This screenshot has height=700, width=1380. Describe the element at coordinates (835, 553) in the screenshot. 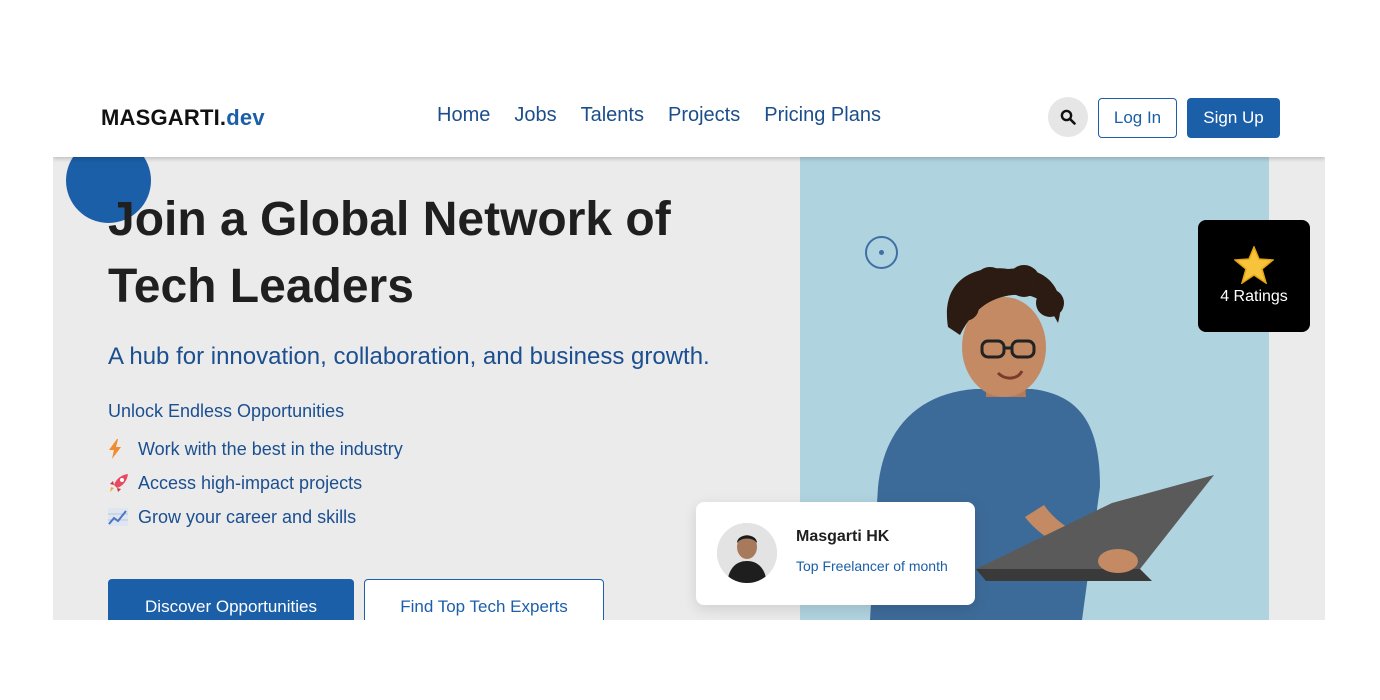

I see `featured-freelancer-card: Masgarti HK Top Freelancer of month` at that location.